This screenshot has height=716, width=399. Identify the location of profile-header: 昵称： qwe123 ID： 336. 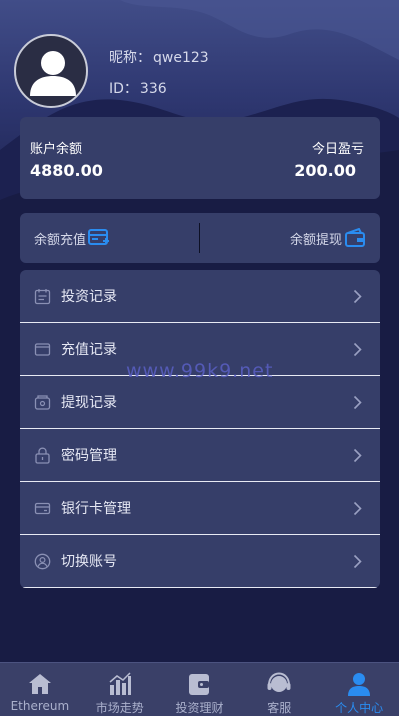
(199, 71).